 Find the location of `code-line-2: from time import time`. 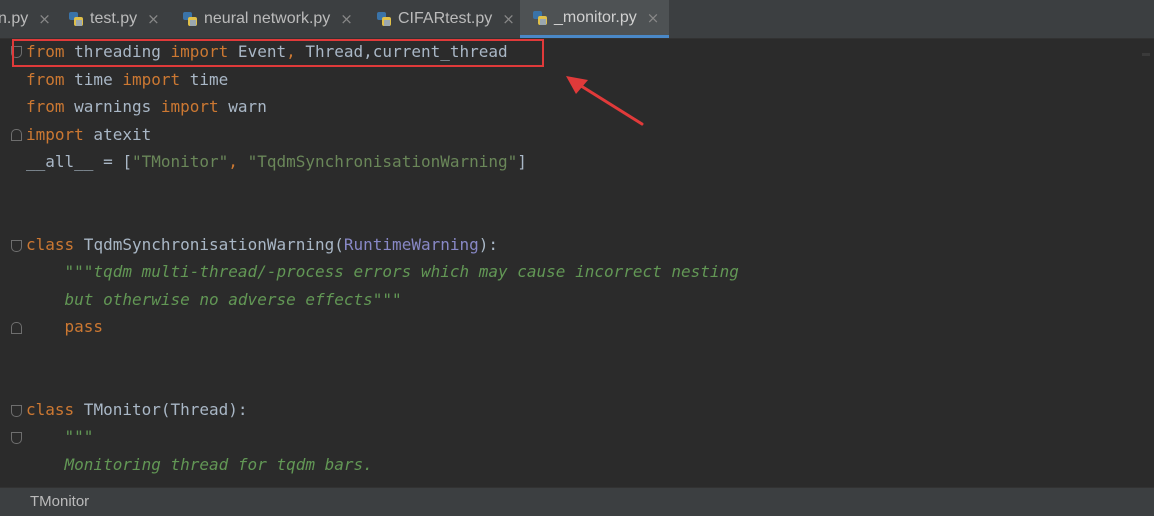

code-line-2: from time import time is located at coordinates (127, 79).